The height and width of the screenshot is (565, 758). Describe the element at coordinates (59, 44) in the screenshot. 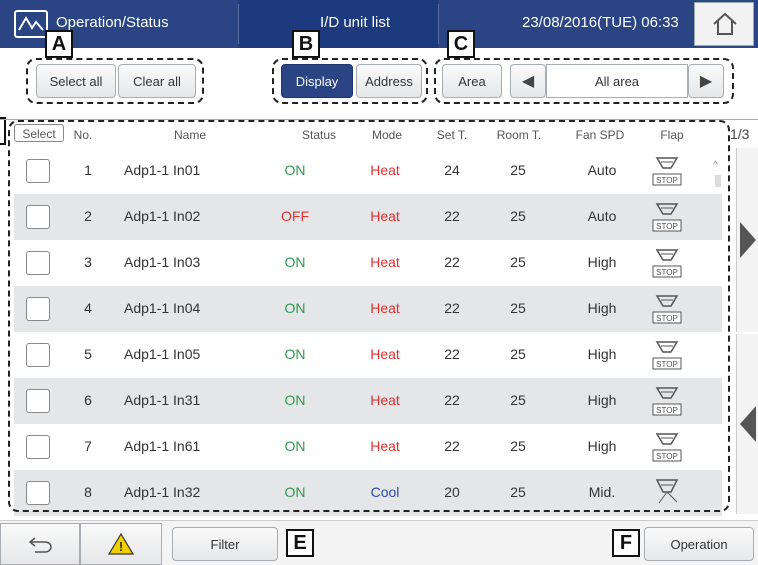

I see `label-a: A` at that location.